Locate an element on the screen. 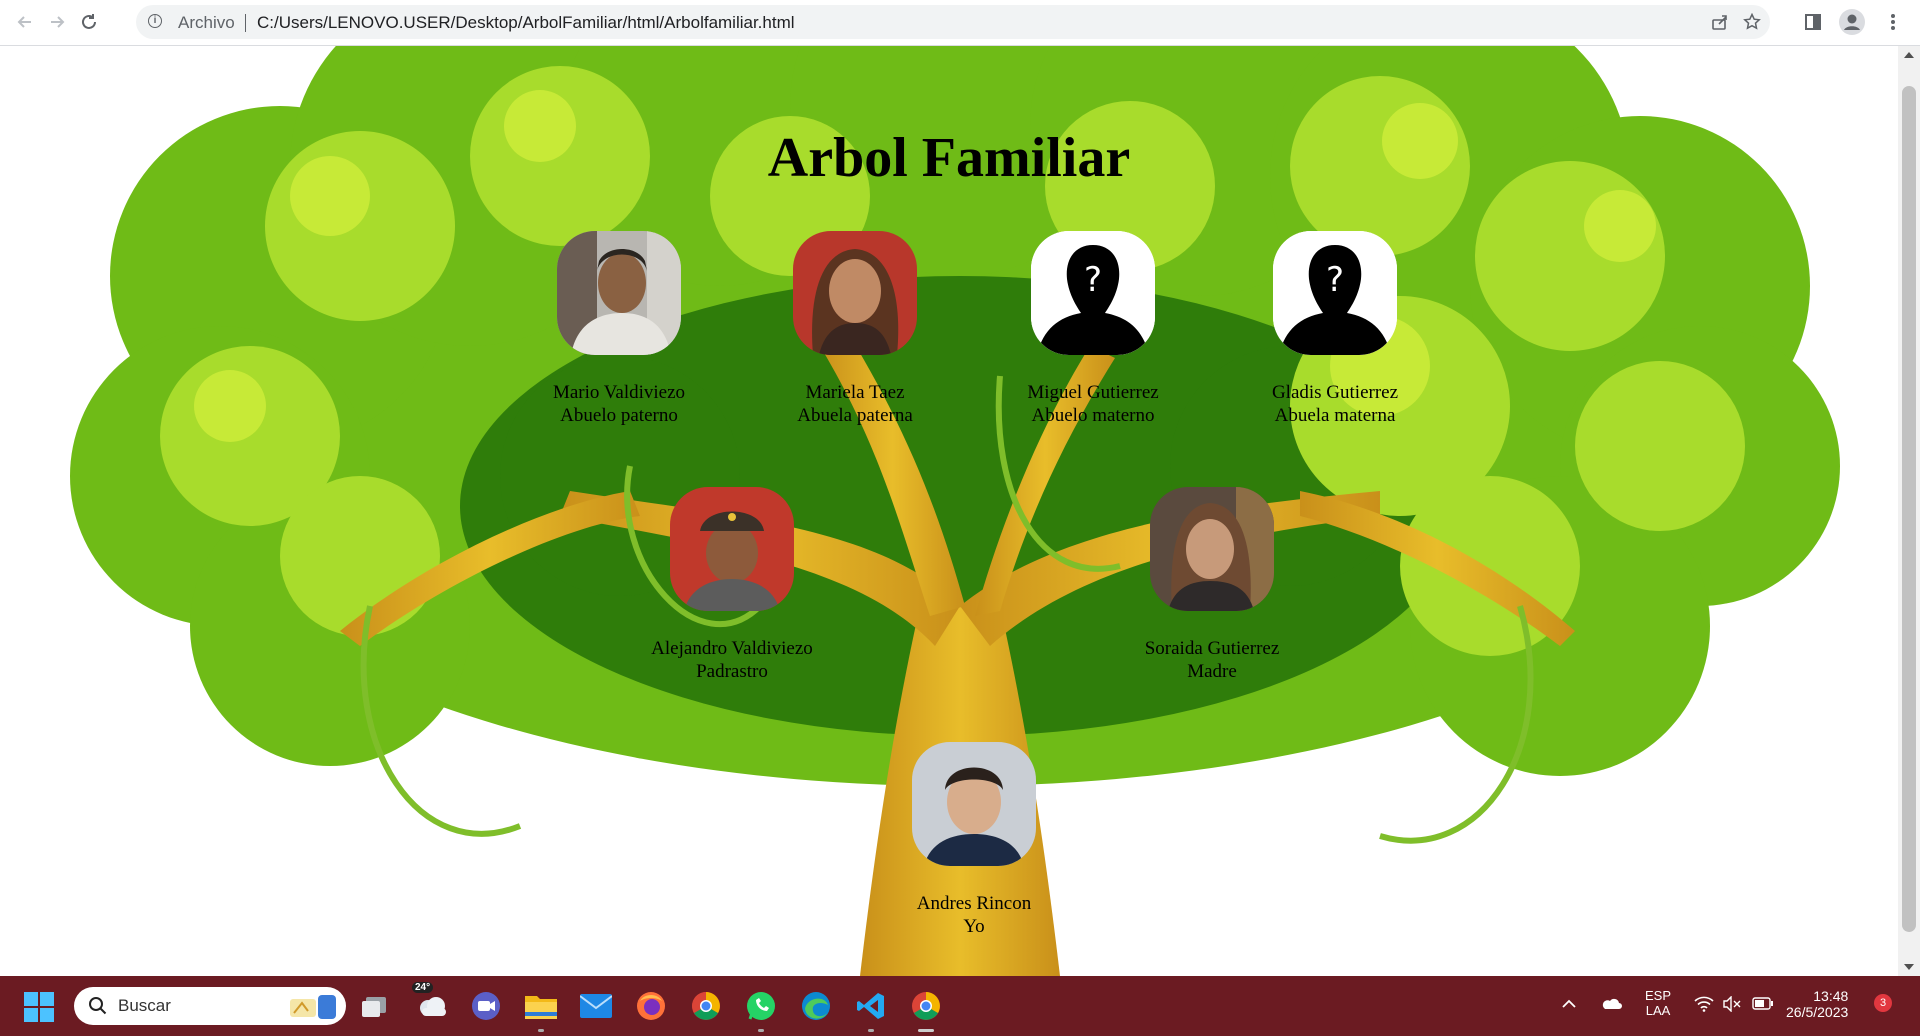 This screenshot has width=1920, height=1036. wifi-icon is located at coordinates (1704, 1004).